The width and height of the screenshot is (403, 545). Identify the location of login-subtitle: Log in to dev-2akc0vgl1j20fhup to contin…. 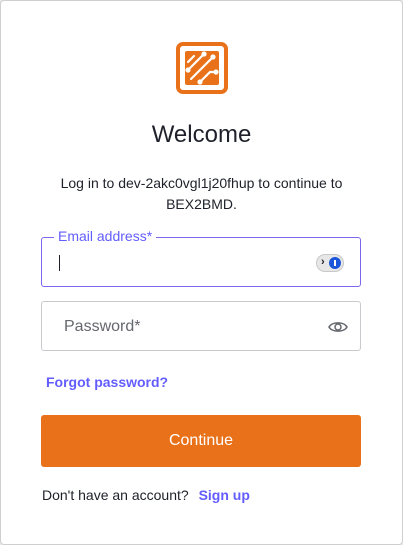
(201, 193).